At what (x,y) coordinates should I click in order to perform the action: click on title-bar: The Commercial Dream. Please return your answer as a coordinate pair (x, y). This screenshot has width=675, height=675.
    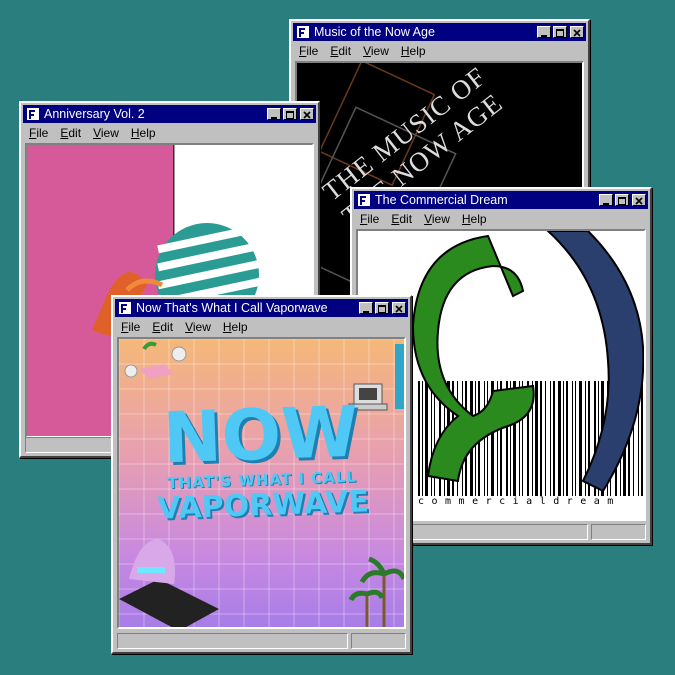
    Looking at the image, I should click on (501, 200).